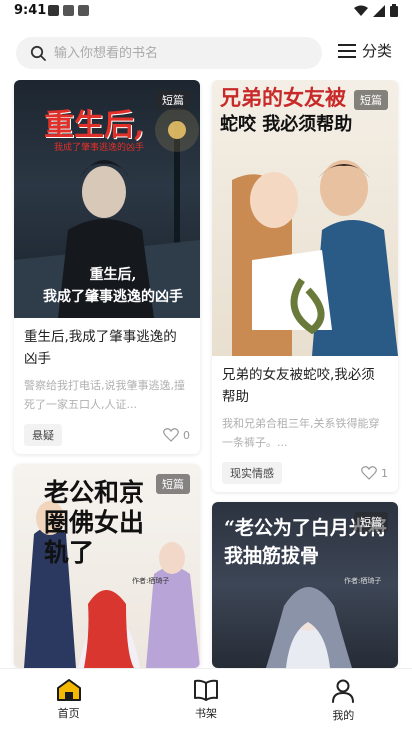  I want to click on book-cover: 老公和京圈佛女出轨了 作者:栖琦子 短篇, so click(107, 566).